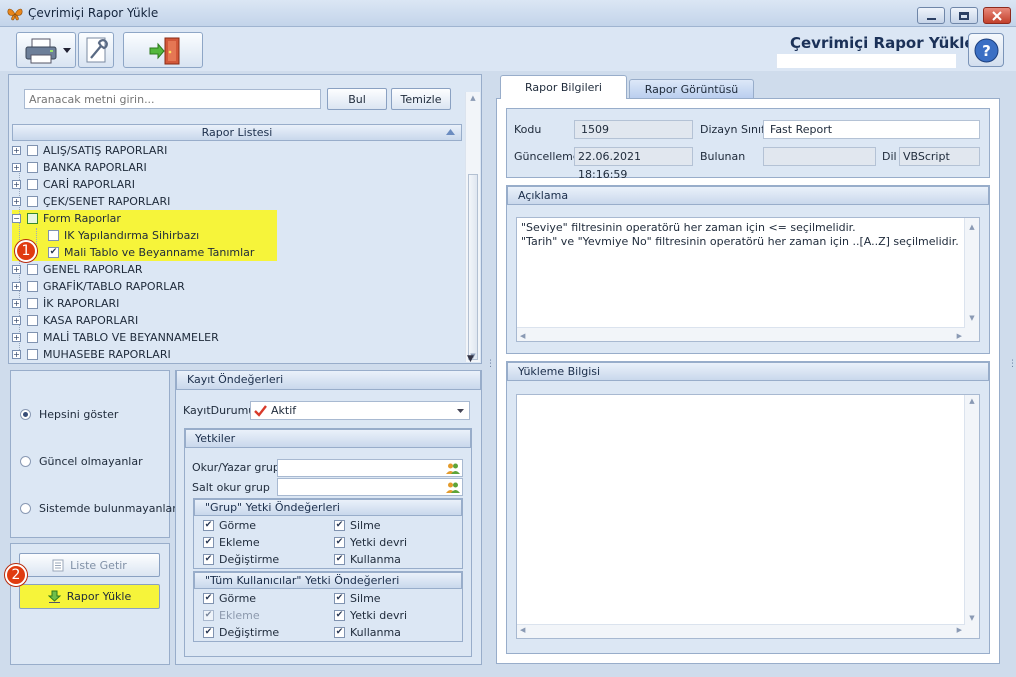 The image size is (1016, 677). I want to click on tree-item: + MALİ TABLO VE BEYANNAMELER, so click(238, 337).